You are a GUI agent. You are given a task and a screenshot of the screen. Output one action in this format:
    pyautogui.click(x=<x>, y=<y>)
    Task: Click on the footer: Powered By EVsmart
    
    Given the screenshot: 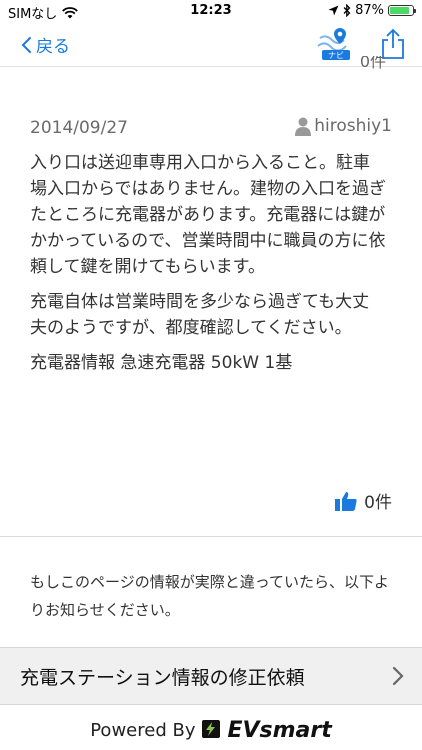 What is the action you would take?
    pyautogui.click(x=211, y=730)
    